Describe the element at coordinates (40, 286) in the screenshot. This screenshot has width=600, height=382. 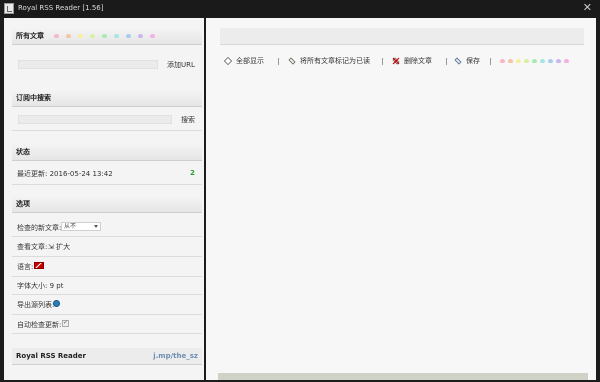
I see `font-size-label: 字体大小: 9 pt` at that location.